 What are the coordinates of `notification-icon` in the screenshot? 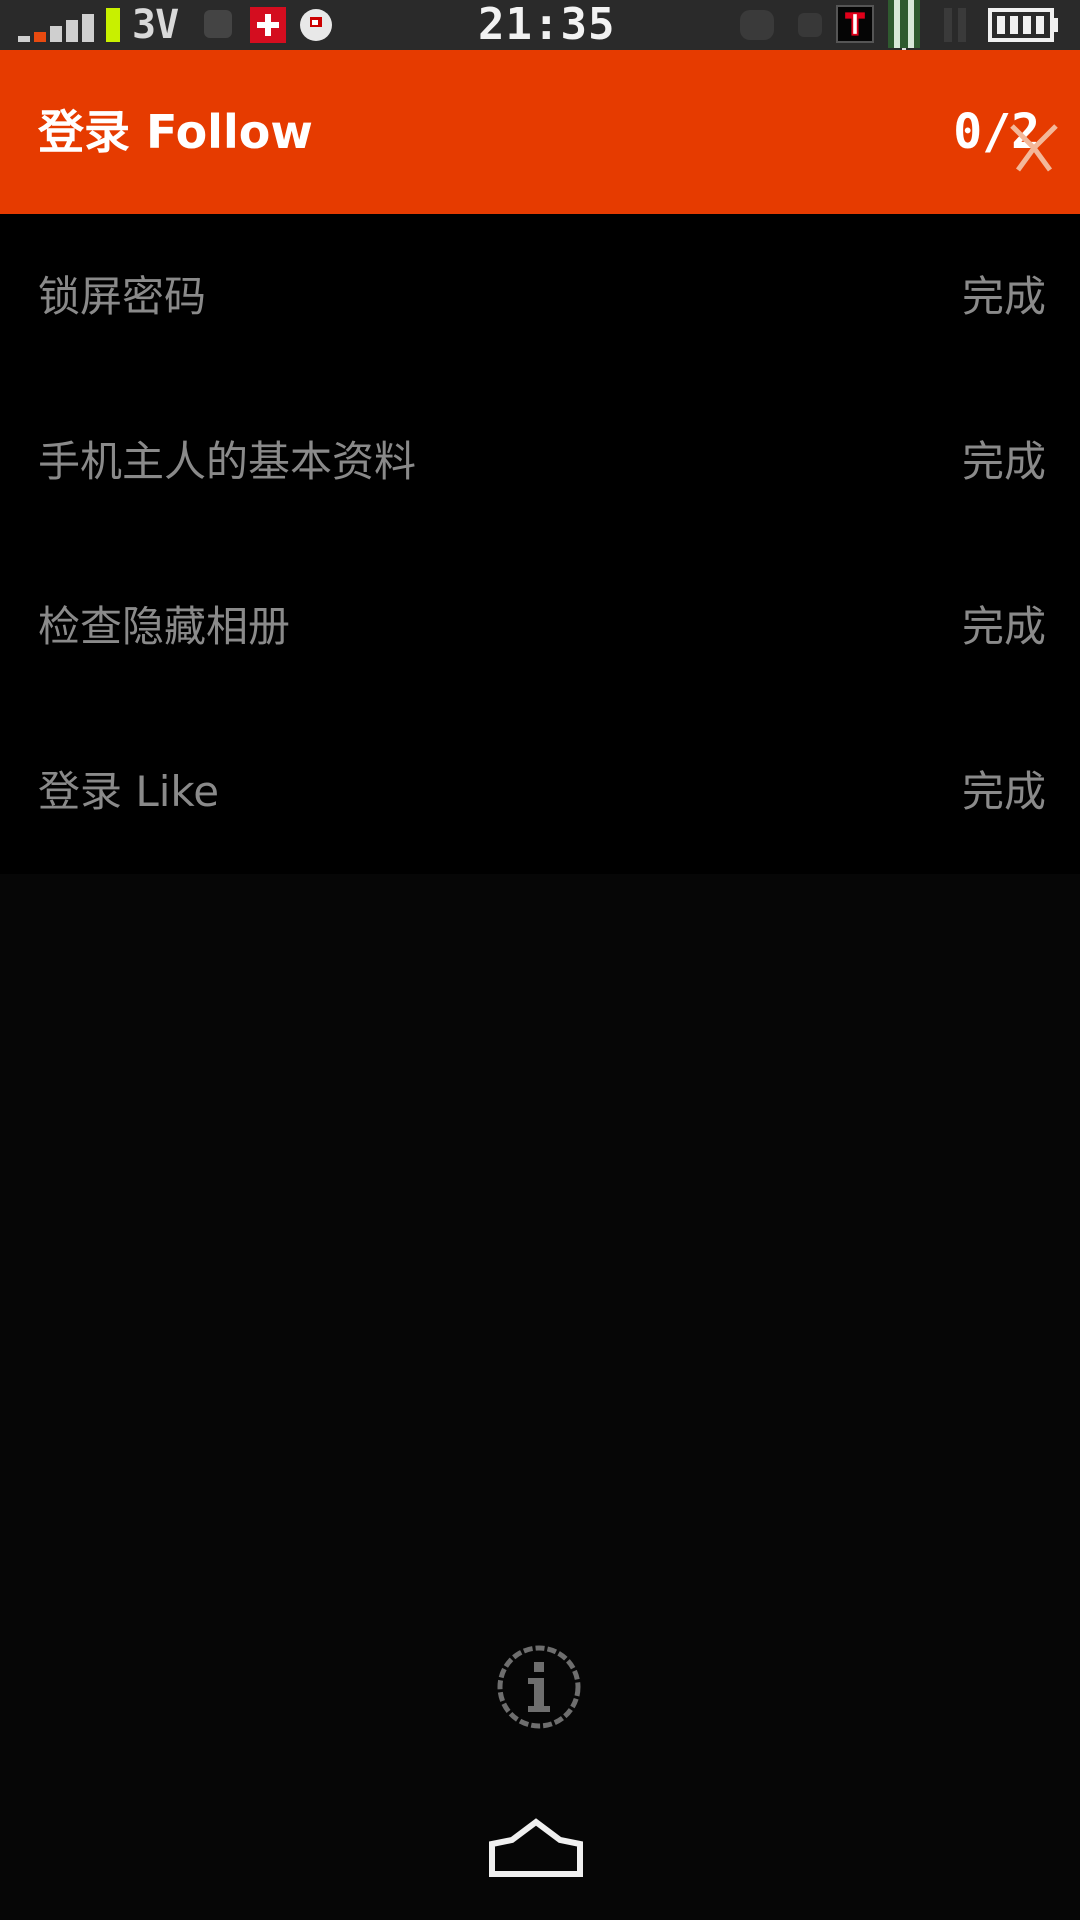 It's located at (757, 25).